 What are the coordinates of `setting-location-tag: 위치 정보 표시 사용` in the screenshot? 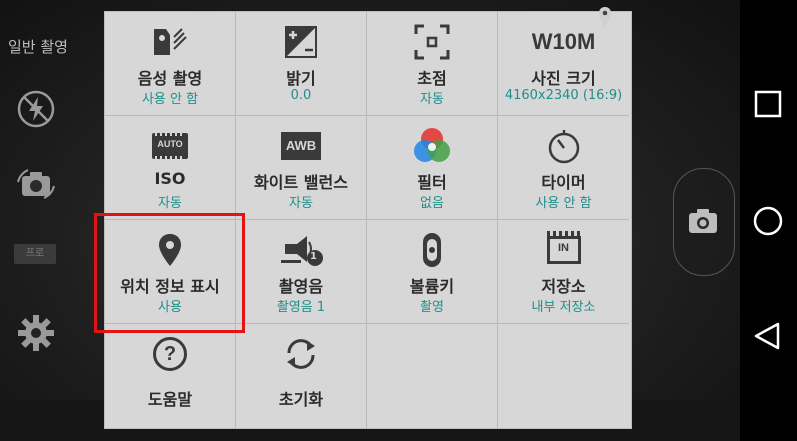 It's located at (170, 272).